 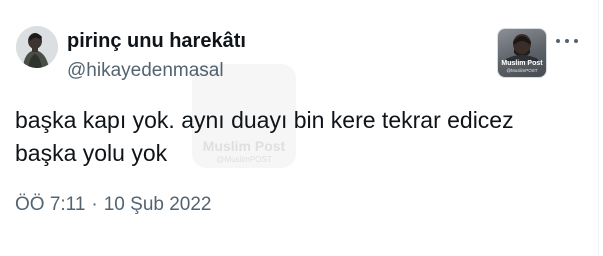 I want to click on more-options-button, so click(x=567, y=41).